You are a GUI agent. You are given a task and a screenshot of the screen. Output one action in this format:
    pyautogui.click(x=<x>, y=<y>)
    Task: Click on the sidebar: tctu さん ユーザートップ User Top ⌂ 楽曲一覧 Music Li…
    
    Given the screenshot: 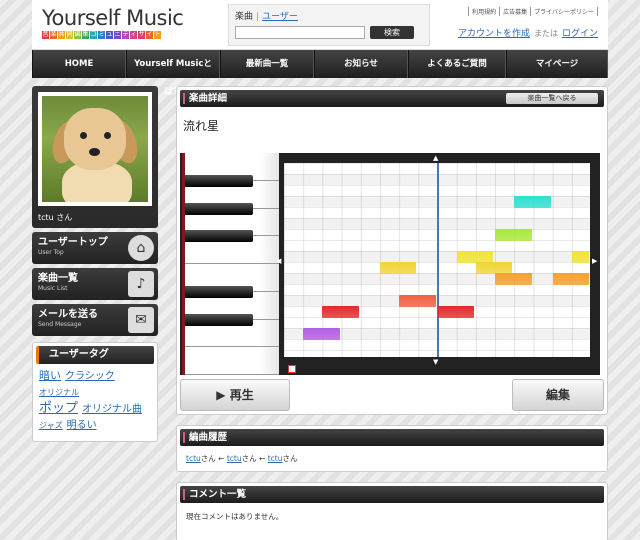 What is the action you would take?
    pyautogui.click(x=95, y=264)
    